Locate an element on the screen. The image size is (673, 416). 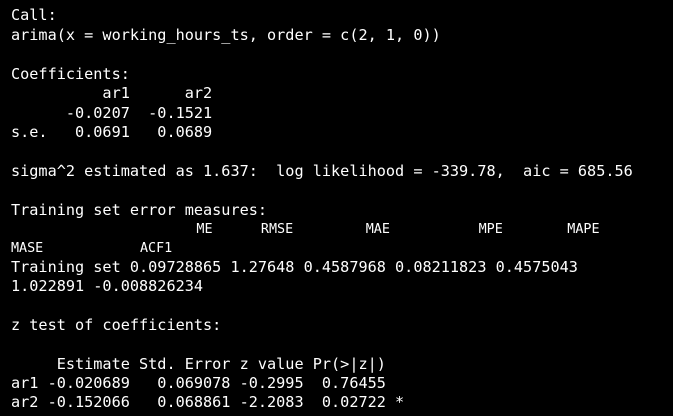
coefficient-standard-errors: s.e. 0.0691 0.0689 is located at coordinates (112, 132).